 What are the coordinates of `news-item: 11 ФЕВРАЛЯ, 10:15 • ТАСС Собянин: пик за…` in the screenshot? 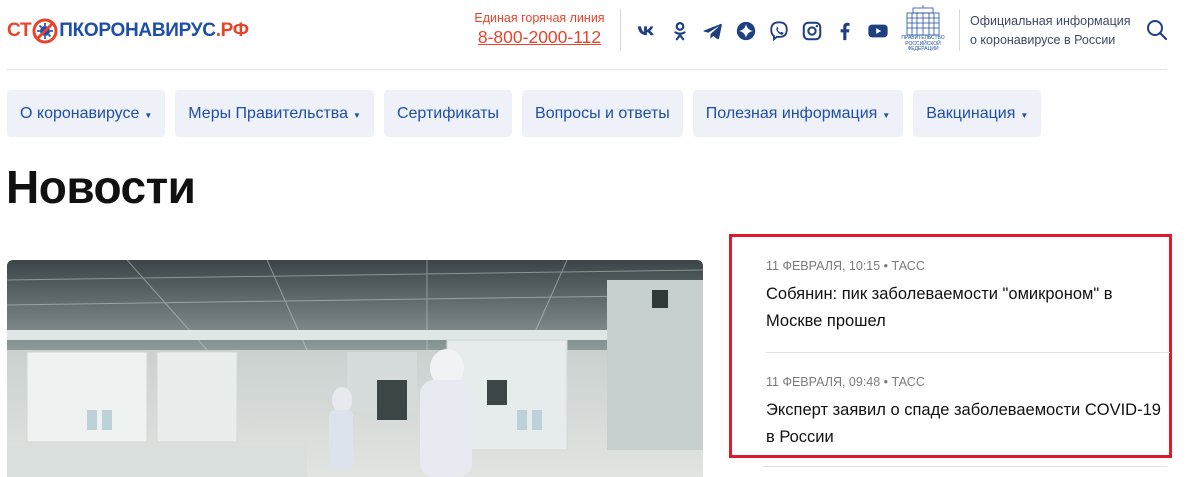 It's located at (968, 297).